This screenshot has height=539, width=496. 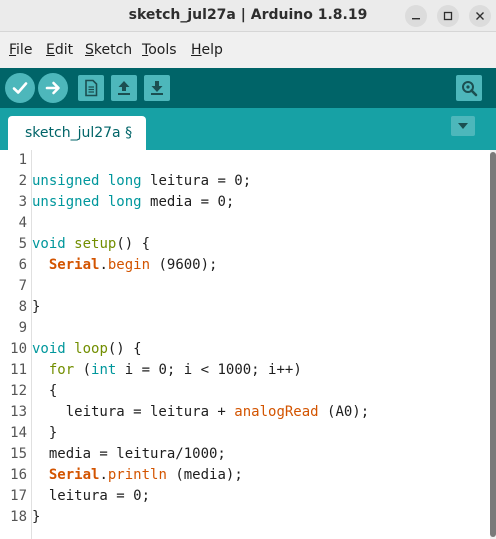 What do you see at coordinates (22, 307) in the screenshot?
I see `line-number: 8` at bounding box center [22, 307].